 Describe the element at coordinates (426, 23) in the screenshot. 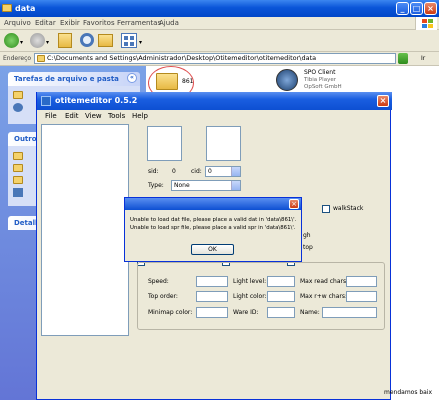

I see `windows-logo-icon` at that location.